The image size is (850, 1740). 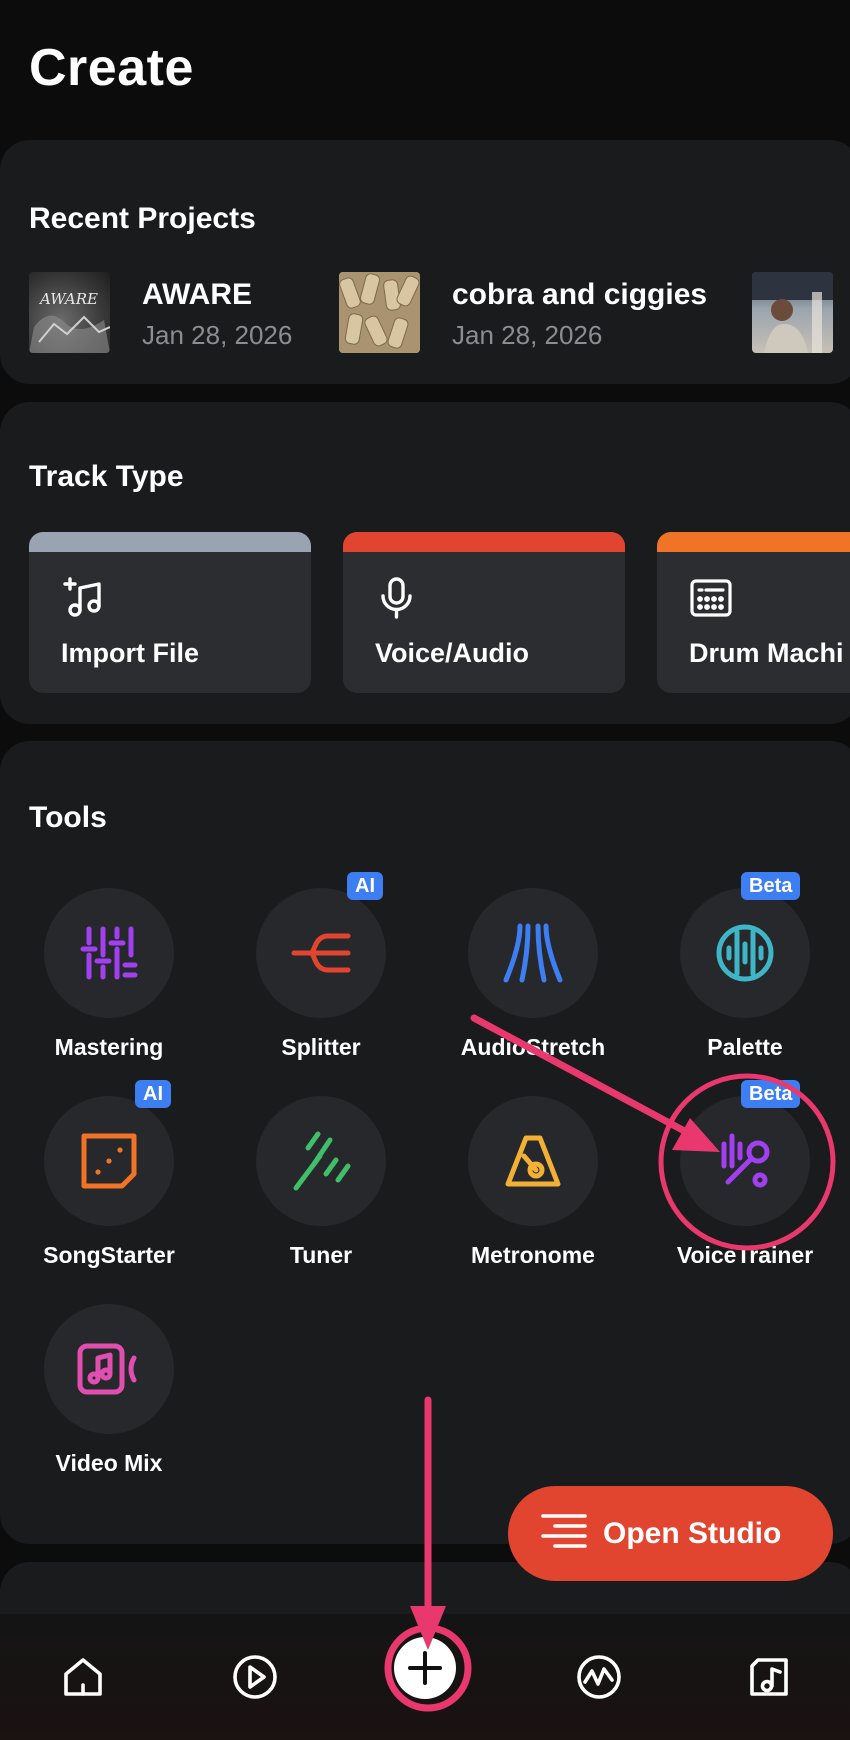 I want to click on track-label: Drum Machi, so click(x=766, y=653).